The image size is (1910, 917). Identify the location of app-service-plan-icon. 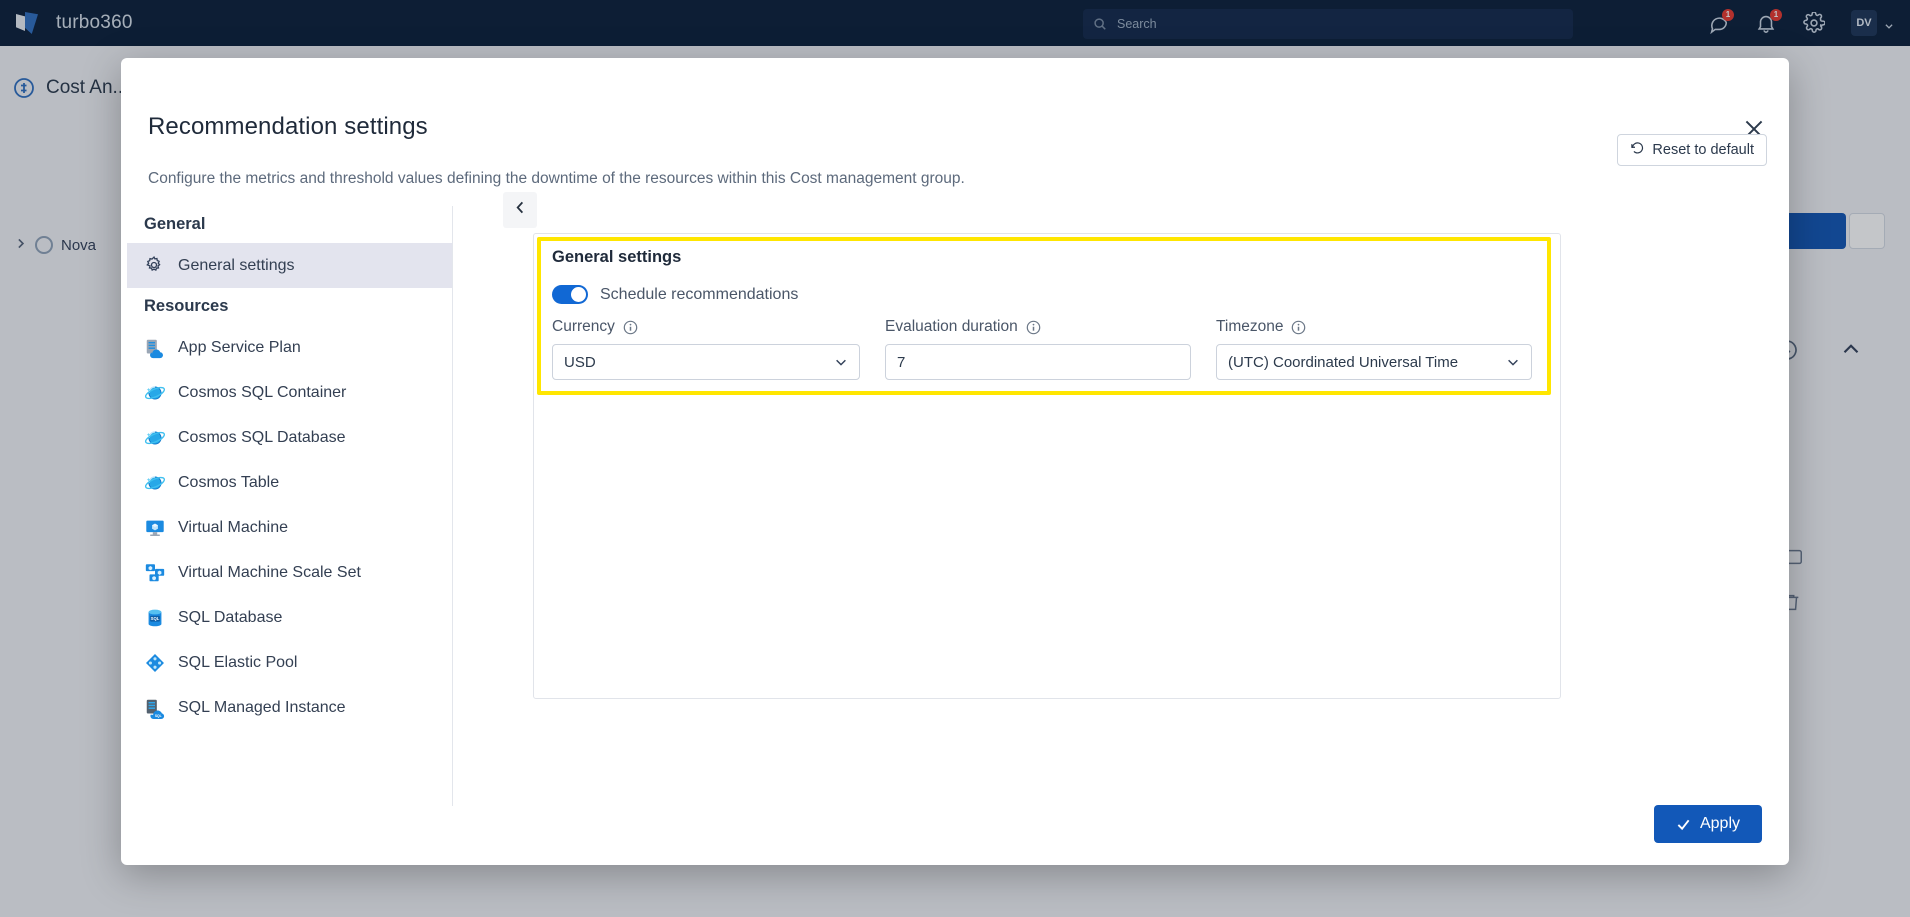
(155, 348).